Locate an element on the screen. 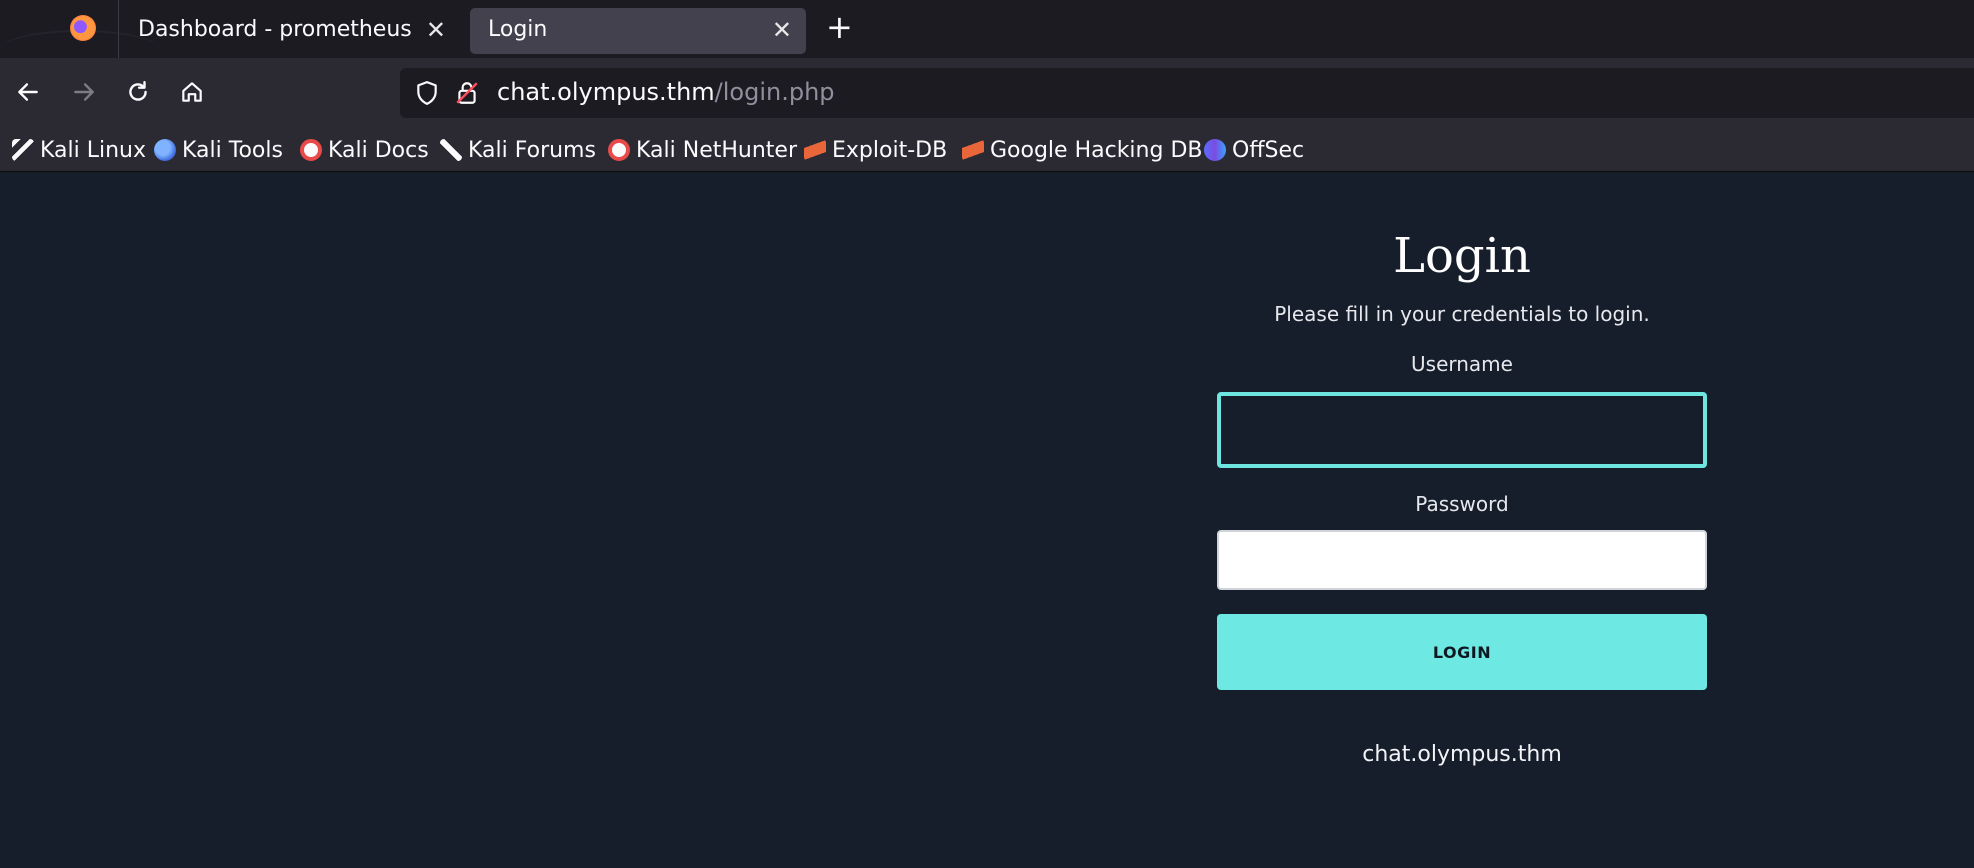 The height and width of the screenshot is (868, 1974). password-label: Password is located at coordinates (1462, 504).